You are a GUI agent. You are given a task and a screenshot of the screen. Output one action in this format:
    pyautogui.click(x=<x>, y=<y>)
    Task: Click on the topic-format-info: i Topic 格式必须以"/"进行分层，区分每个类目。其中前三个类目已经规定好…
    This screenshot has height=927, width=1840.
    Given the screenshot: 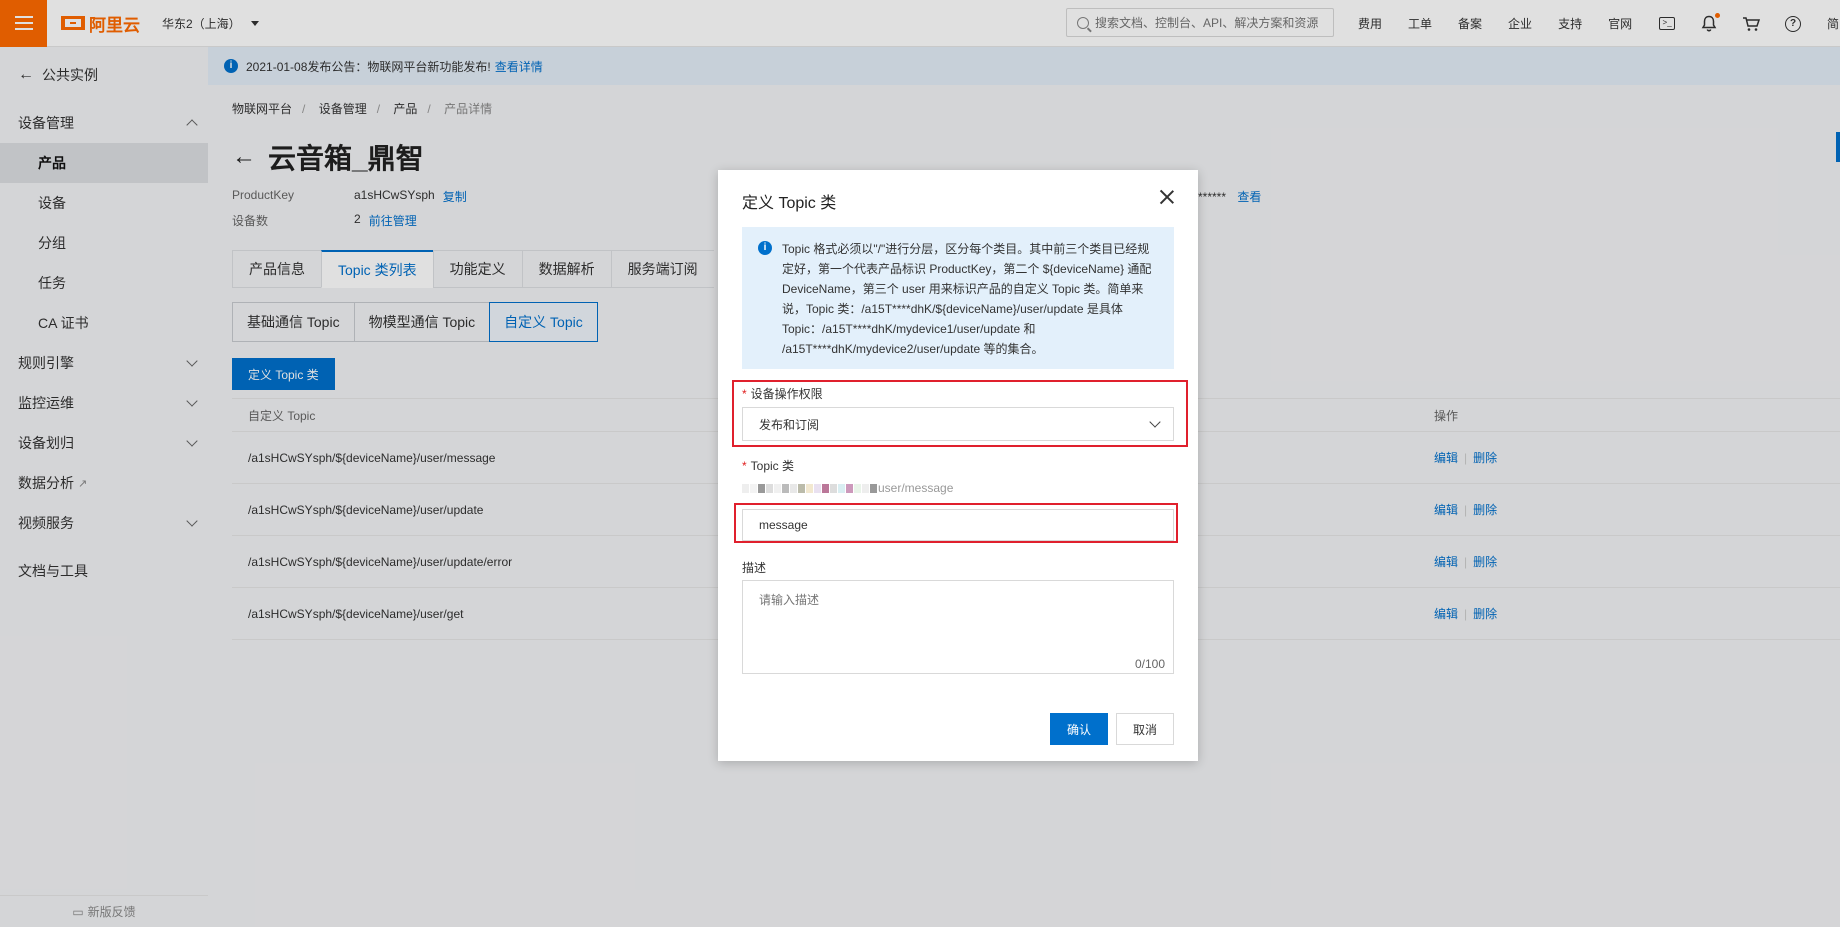 What is the action you would take?
    pyautogui.click(x=958, y=298)
    